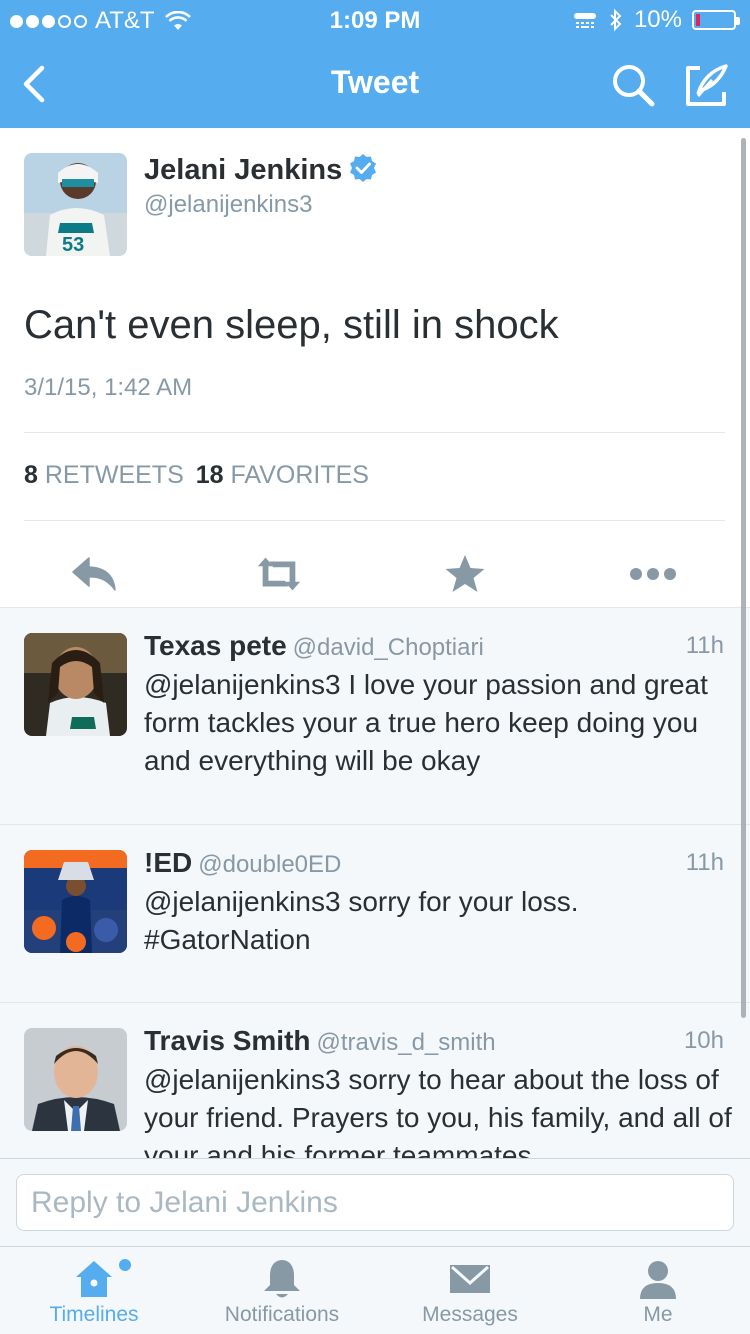 The height and width of the screenshot is (1334, 750). I want to click on status-right: 10%, so click(656, 20).